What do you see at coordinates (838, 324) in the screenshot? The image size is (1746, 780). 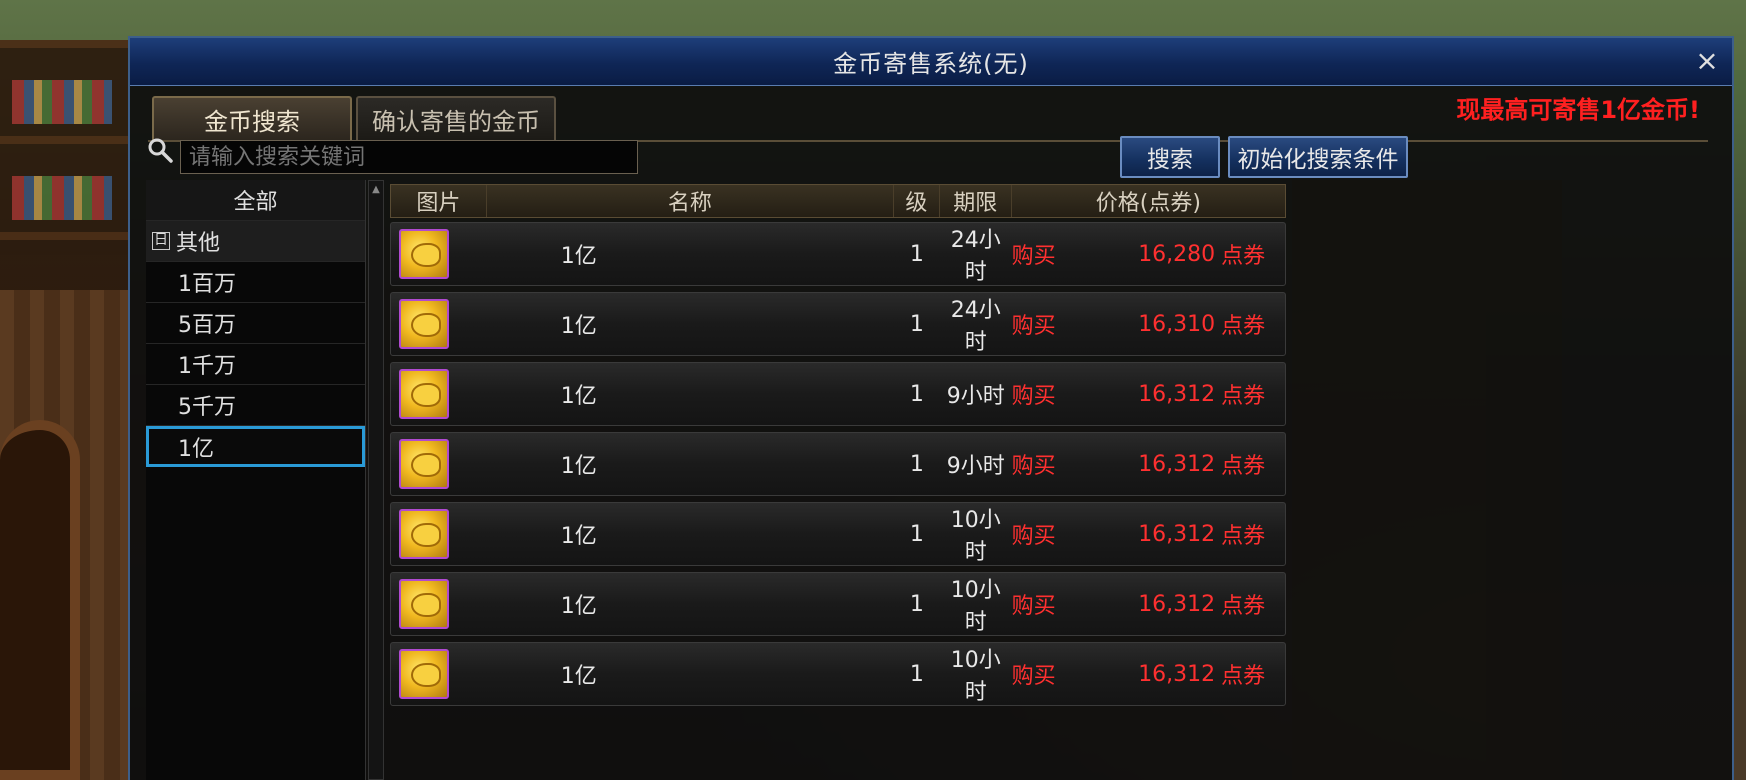 I see `table-row: 1亿 1 24小时 购买 16,310 点券` at bounding box center [838, 324].